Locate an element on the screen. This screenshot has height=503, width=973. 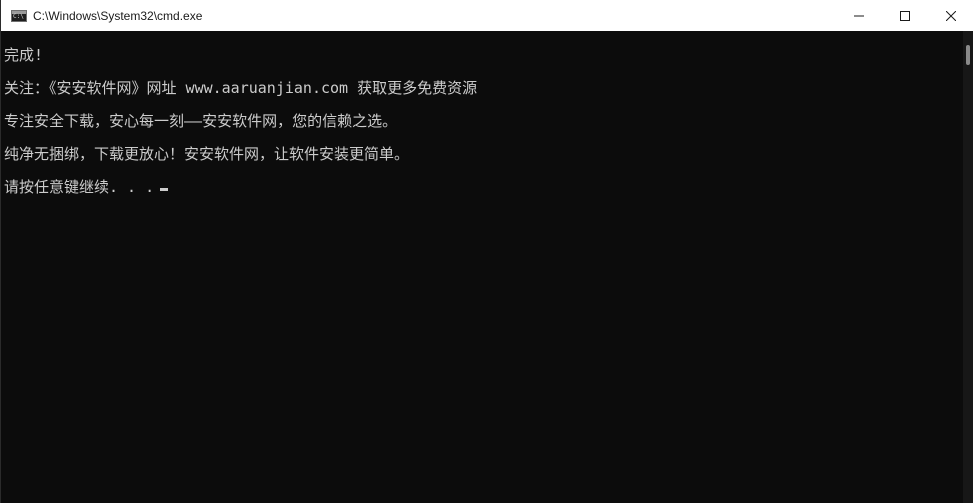
console-line: 完成! is located at coordinates (24, 55).